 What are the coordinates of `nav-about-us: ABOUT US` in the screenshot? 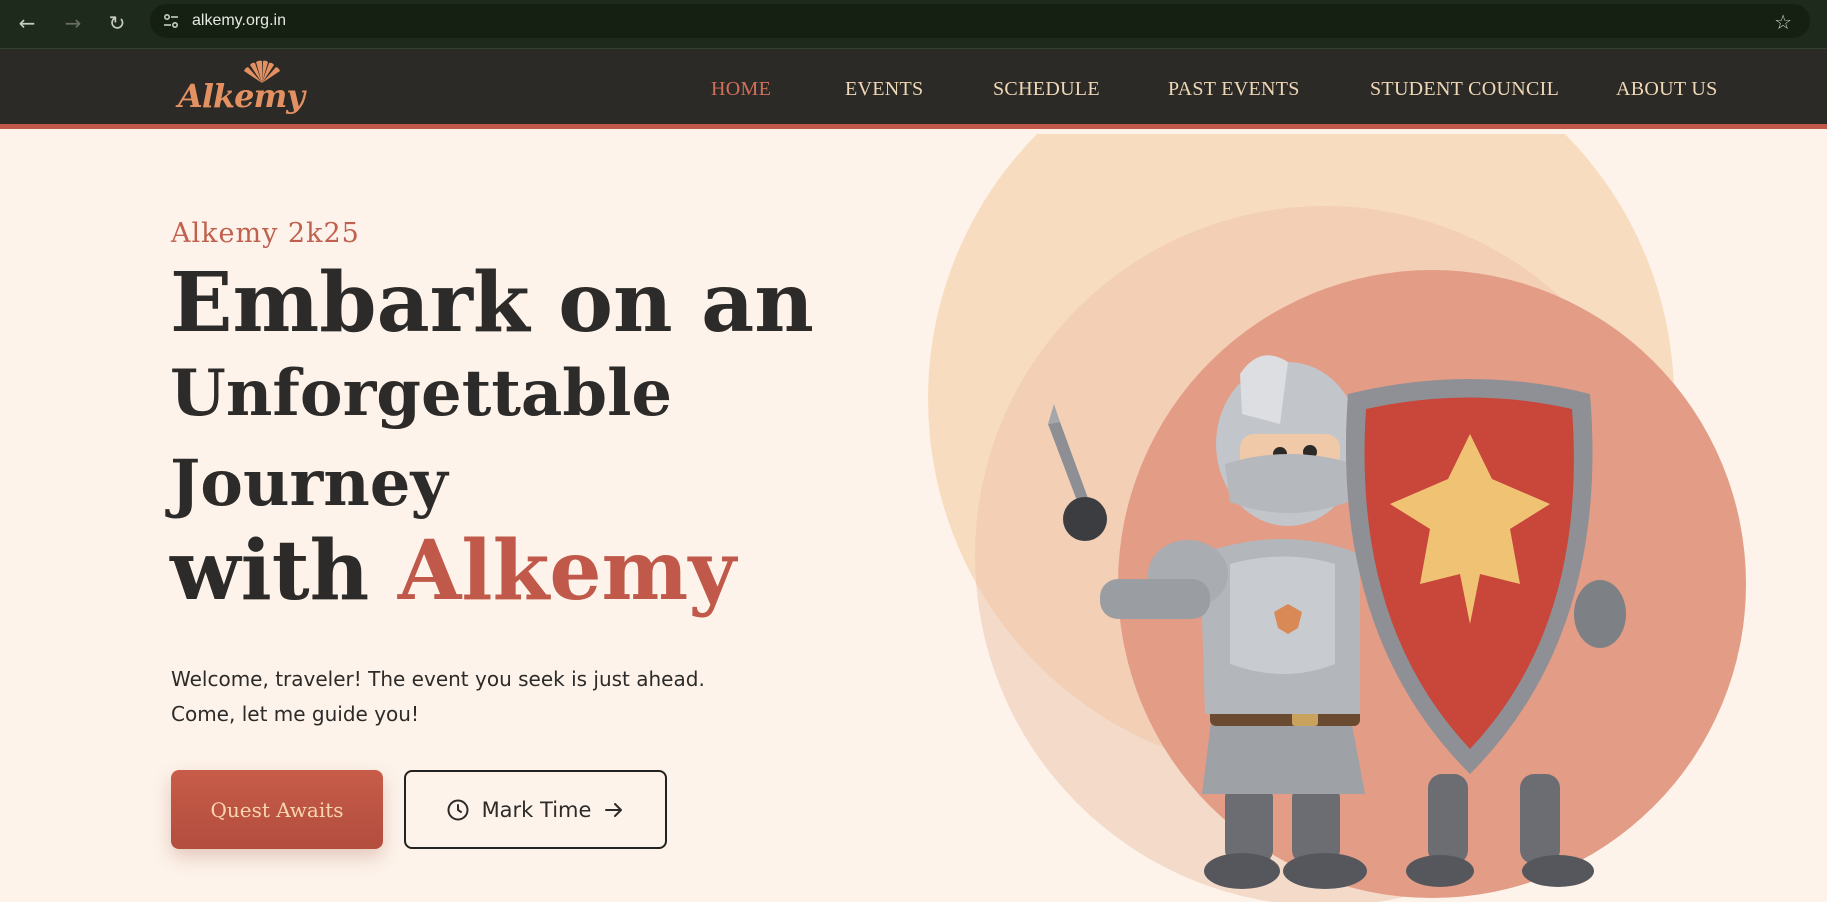 It's located at (1667, 89).